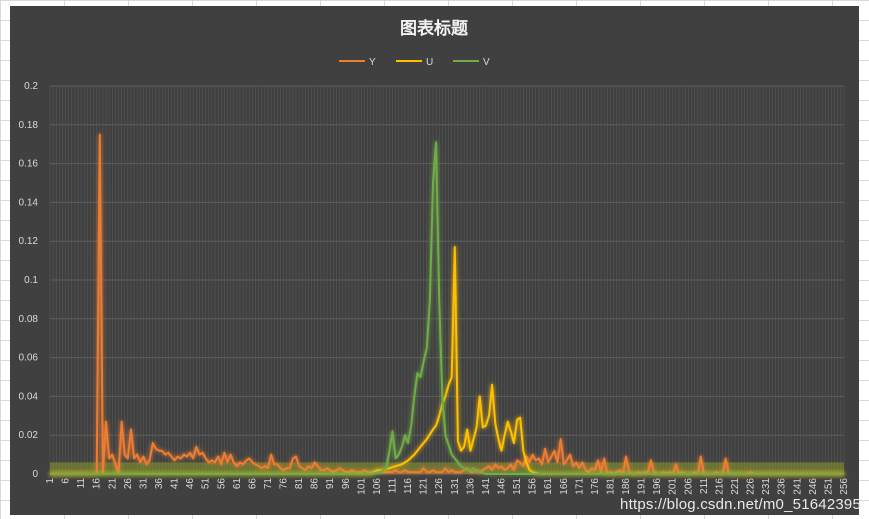 The image size is (869, 519). Describe the element at coordinates (299, 484) in the screenshot. I see `x-tick-label: 81` at that location.